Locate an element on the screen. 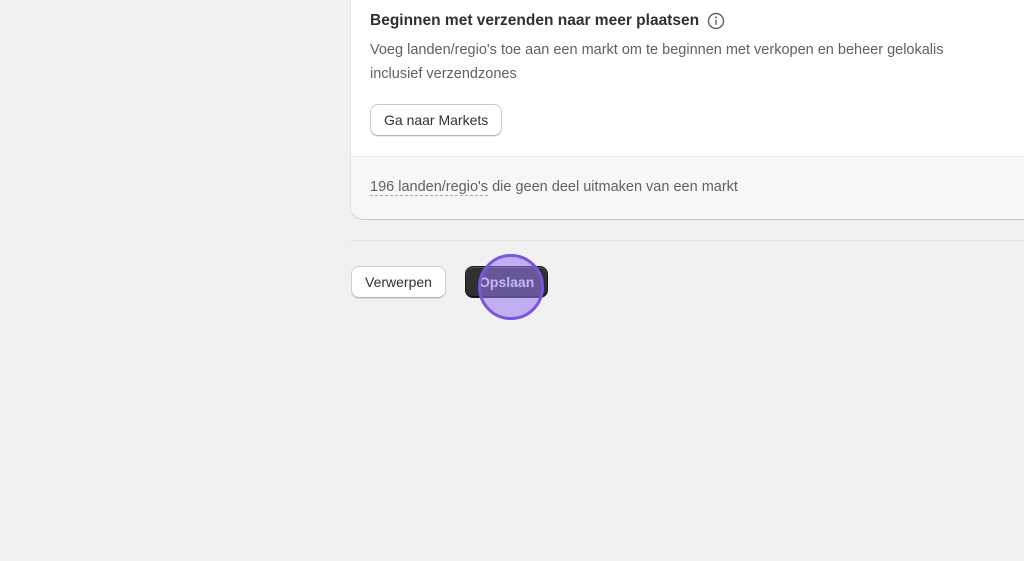 This screenshot has width=1024, height=561. info-icon is located at coordinates (716, 21).